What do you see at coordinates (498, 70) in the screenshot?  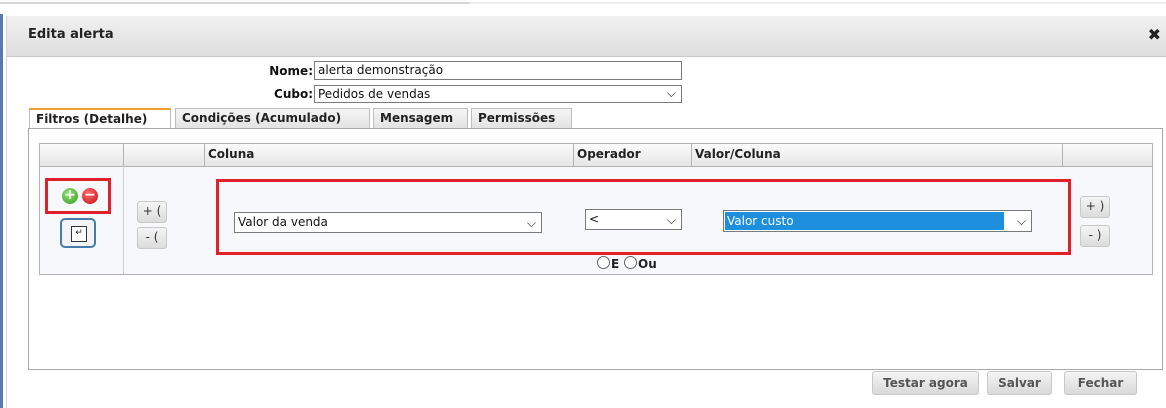 I see `nome-input: alerta demonstração` at bounding box center [498, 70].